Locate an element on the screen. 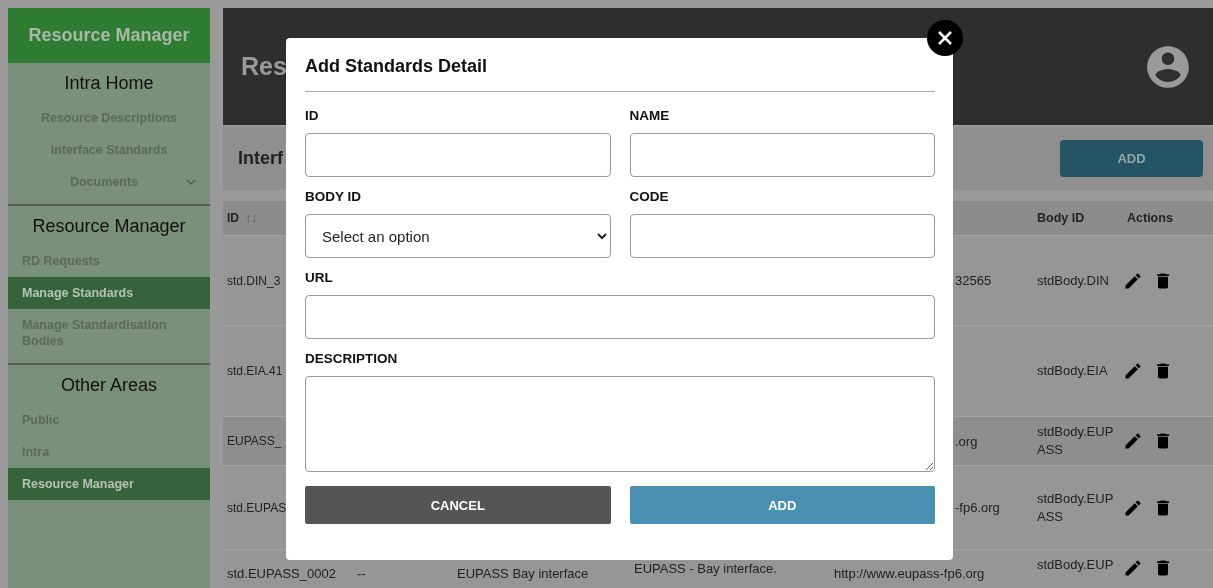 The height and width of the screenshot is (588, 1213). table-cell-text: EUPASS - Bay interface. is located at coordinates (705, 568).